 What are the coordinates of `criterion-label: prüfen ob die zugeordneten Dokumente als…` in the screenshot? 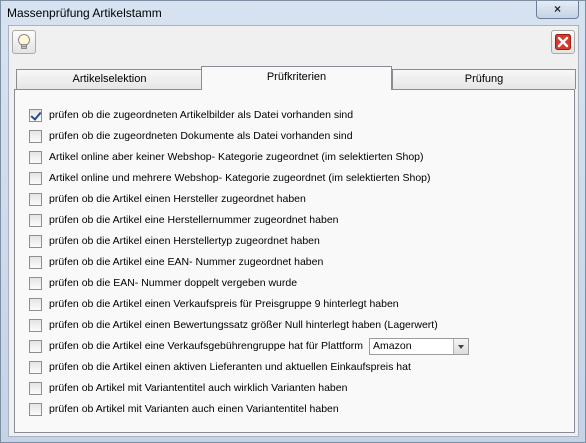 It's located at (201, 136).